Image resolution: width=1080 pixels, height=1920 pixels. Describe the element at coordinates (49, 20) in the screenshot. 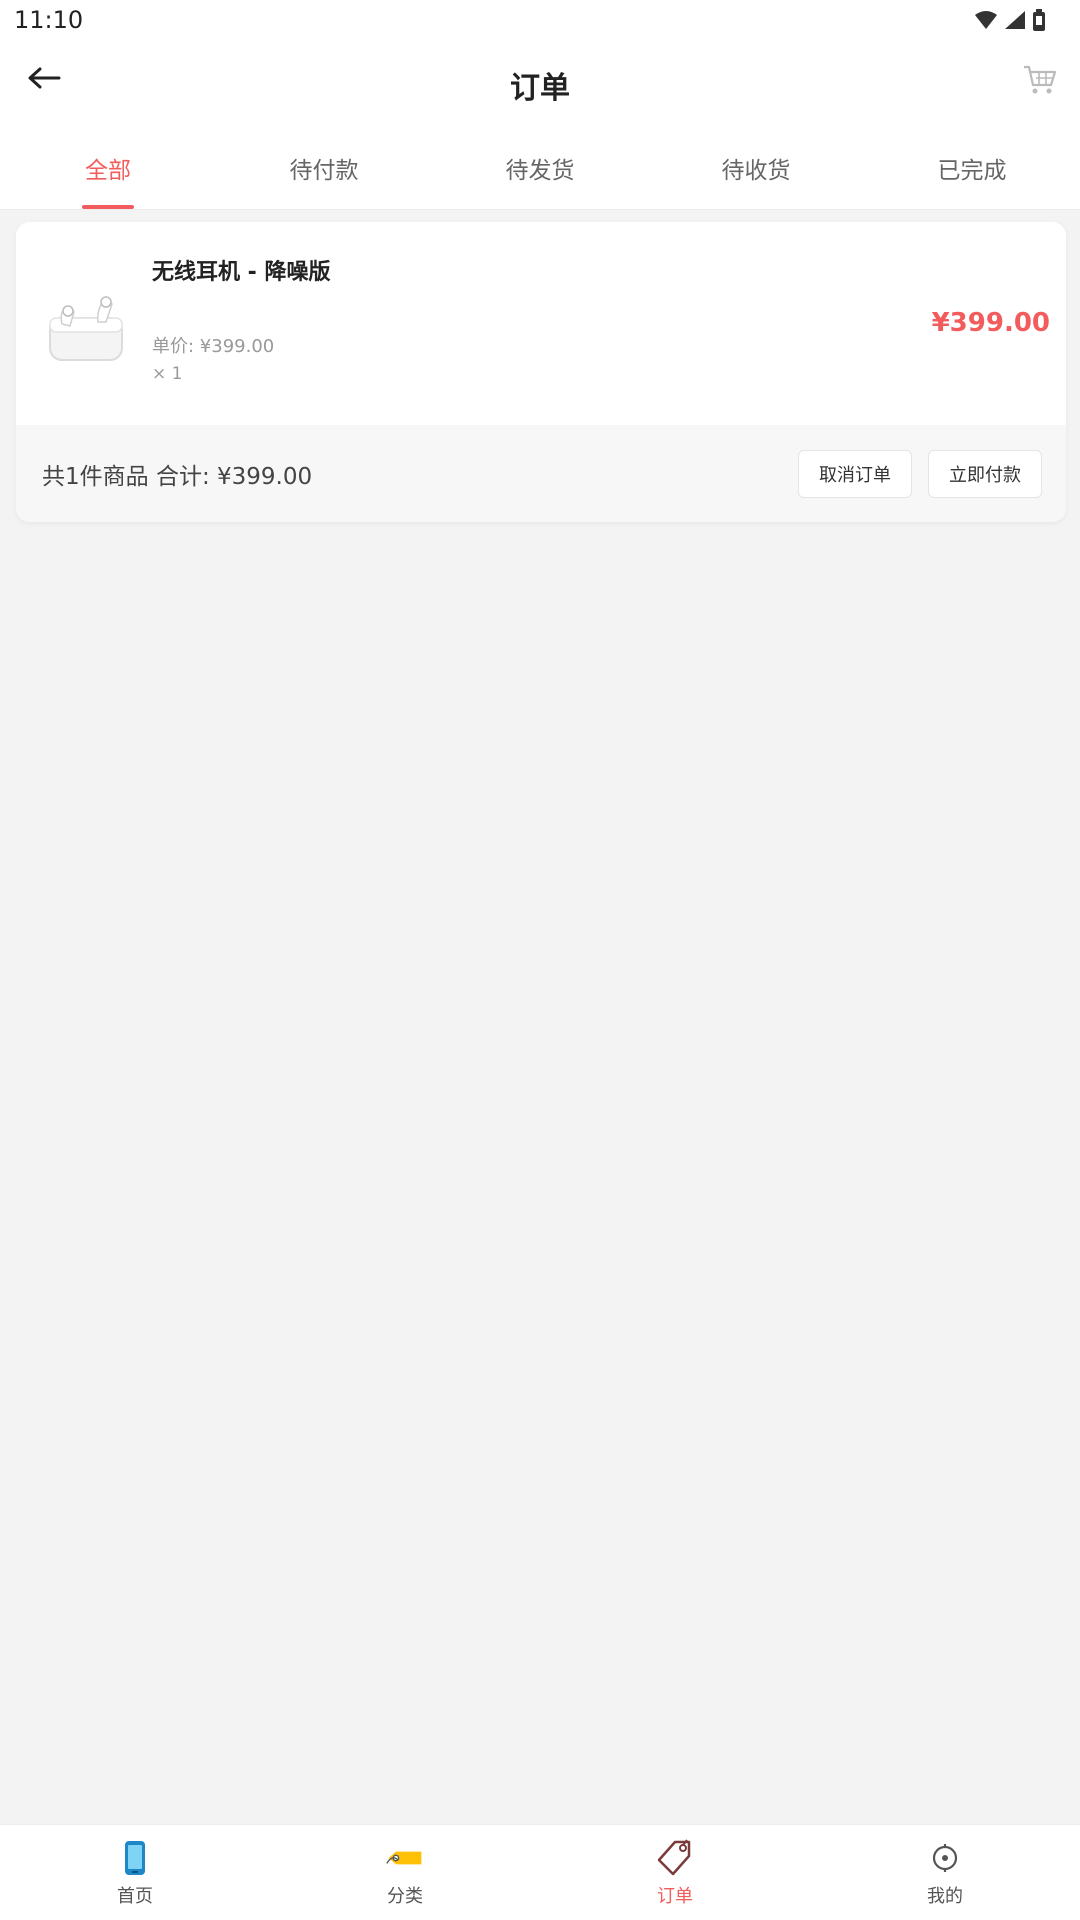

I see `status-time: 11:10` at that location.